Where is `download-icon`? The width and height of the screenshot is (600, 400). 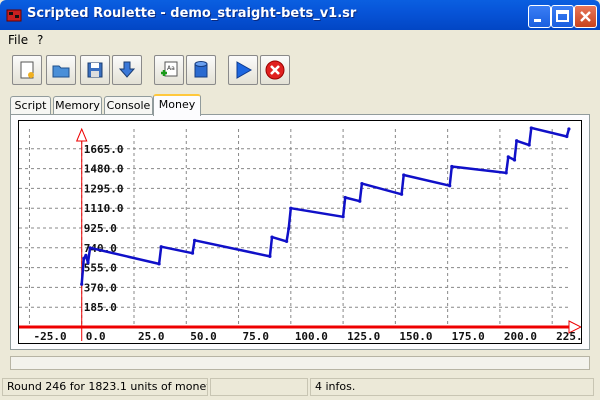 download-icon is located at coordinates (127, 69).